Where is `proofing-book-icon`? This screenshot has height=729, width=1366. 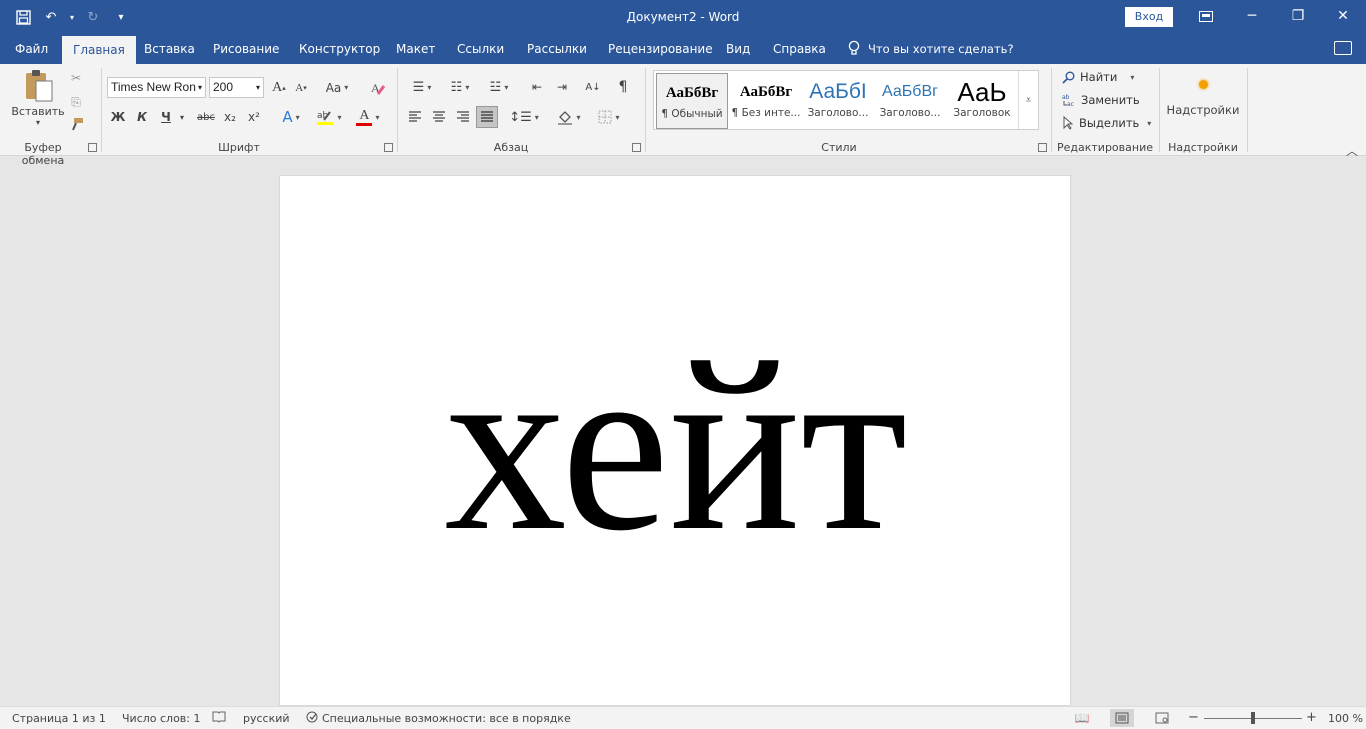 proofing-book-icon is located at coordinates (219, 718).